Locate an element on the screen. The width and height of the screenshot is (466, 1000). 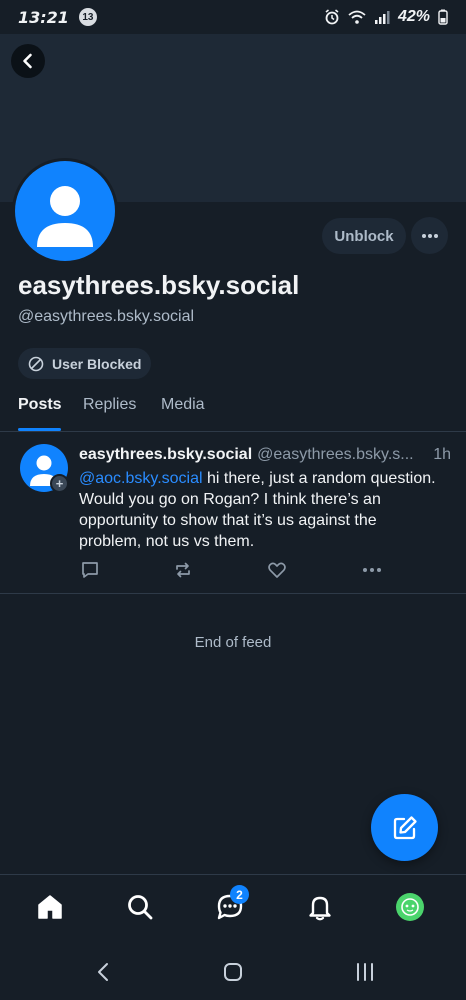
profile-tabs: Posts Replies Media is located at coordinates (233, 410).